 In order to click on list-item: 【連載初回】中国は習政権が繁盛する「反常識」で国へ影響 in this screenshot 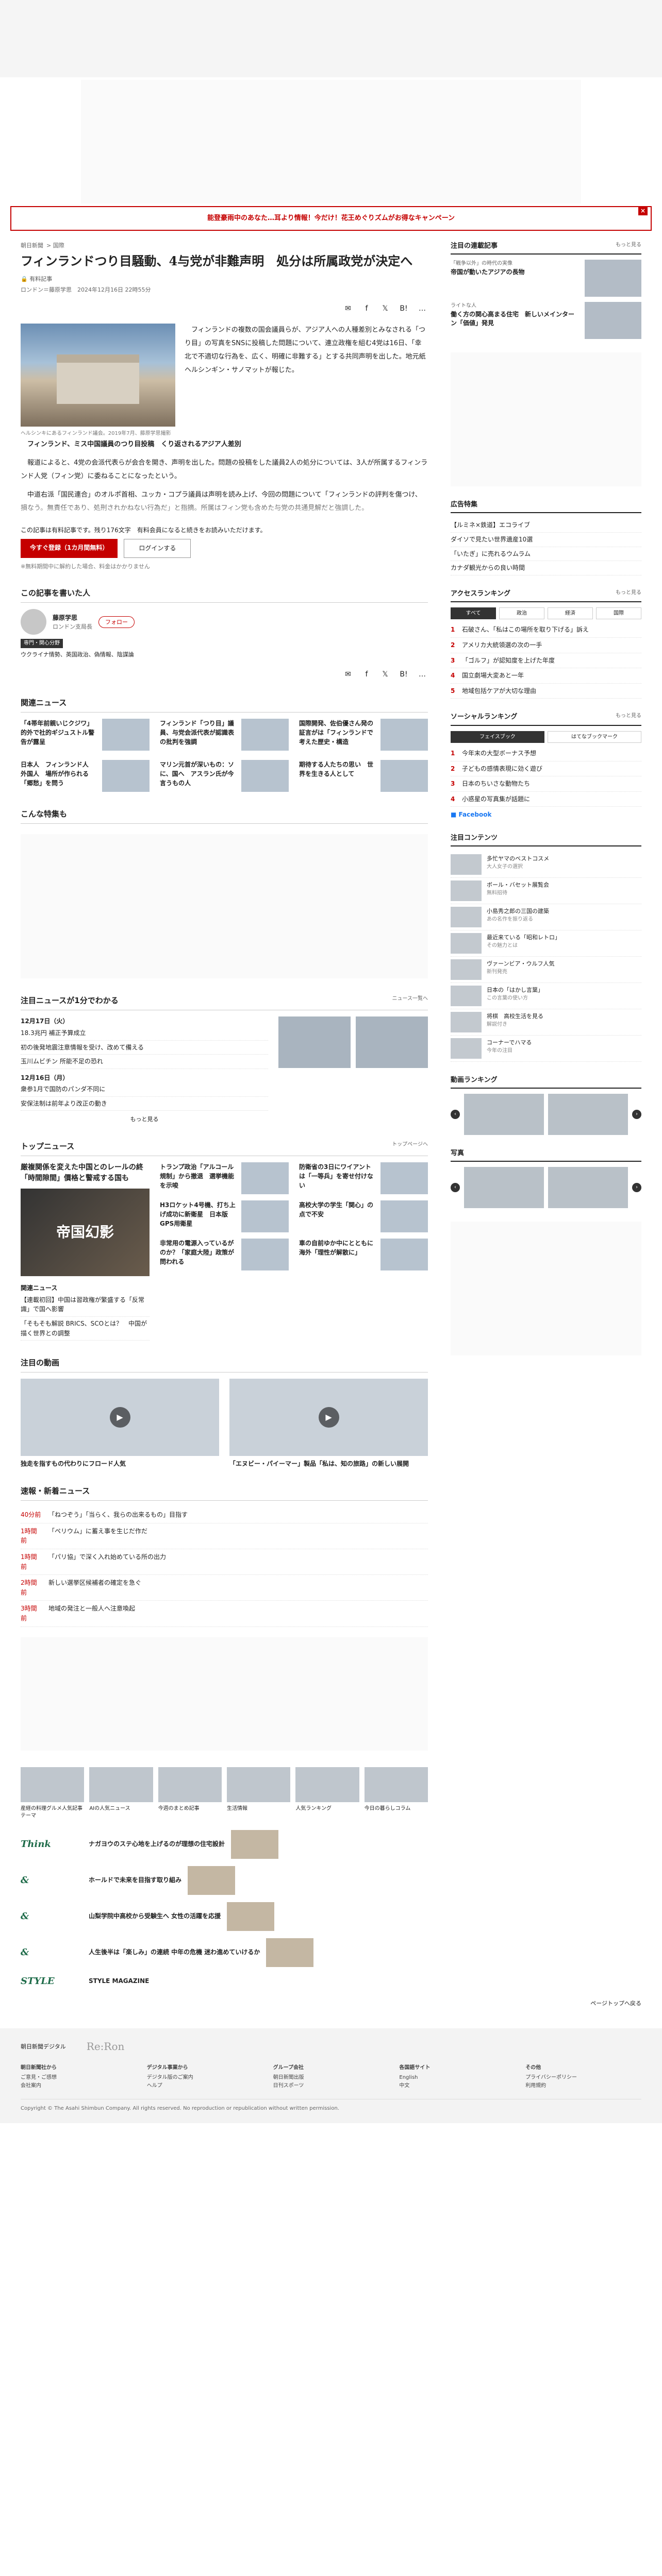, I will do `click(85, 1305)`.